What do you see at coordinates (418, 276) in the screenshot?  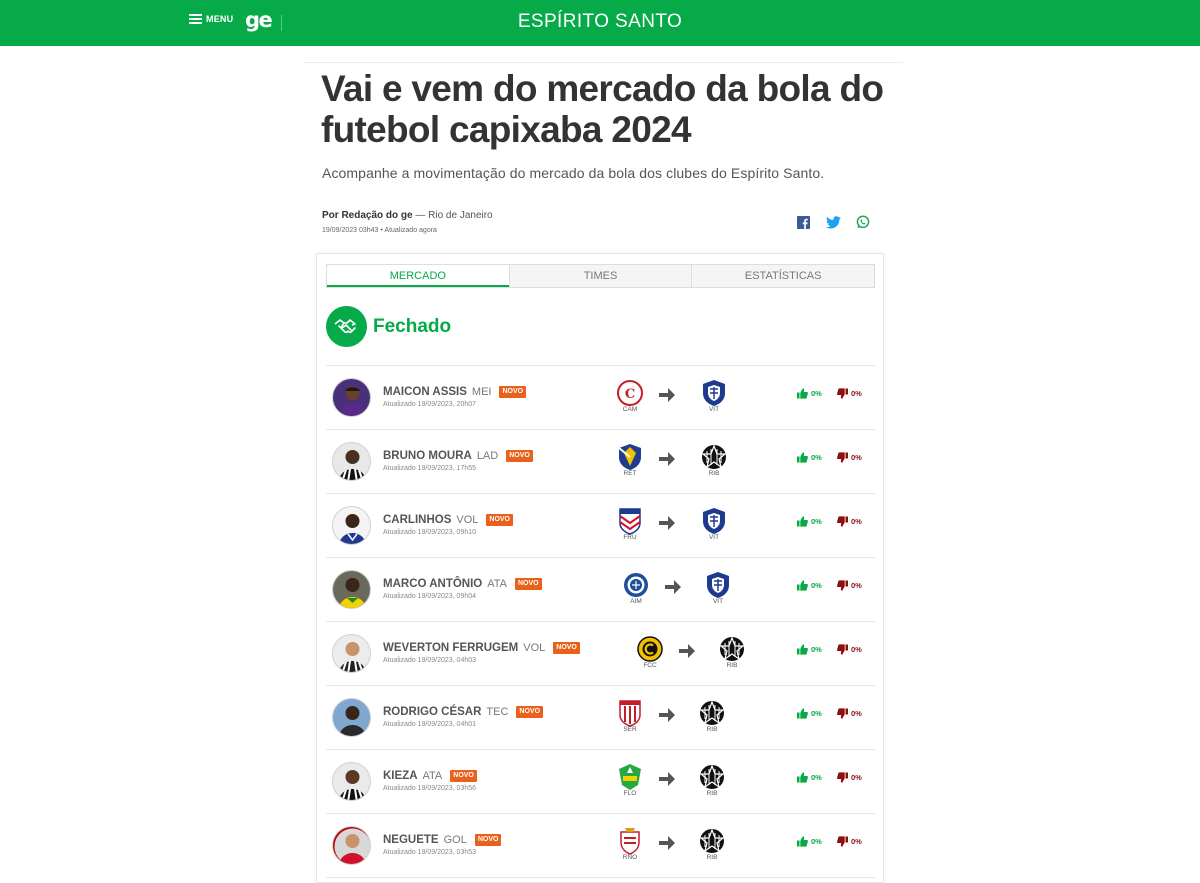 I see `tab-mercado: MERCADO` at bounding box center [418, 276].